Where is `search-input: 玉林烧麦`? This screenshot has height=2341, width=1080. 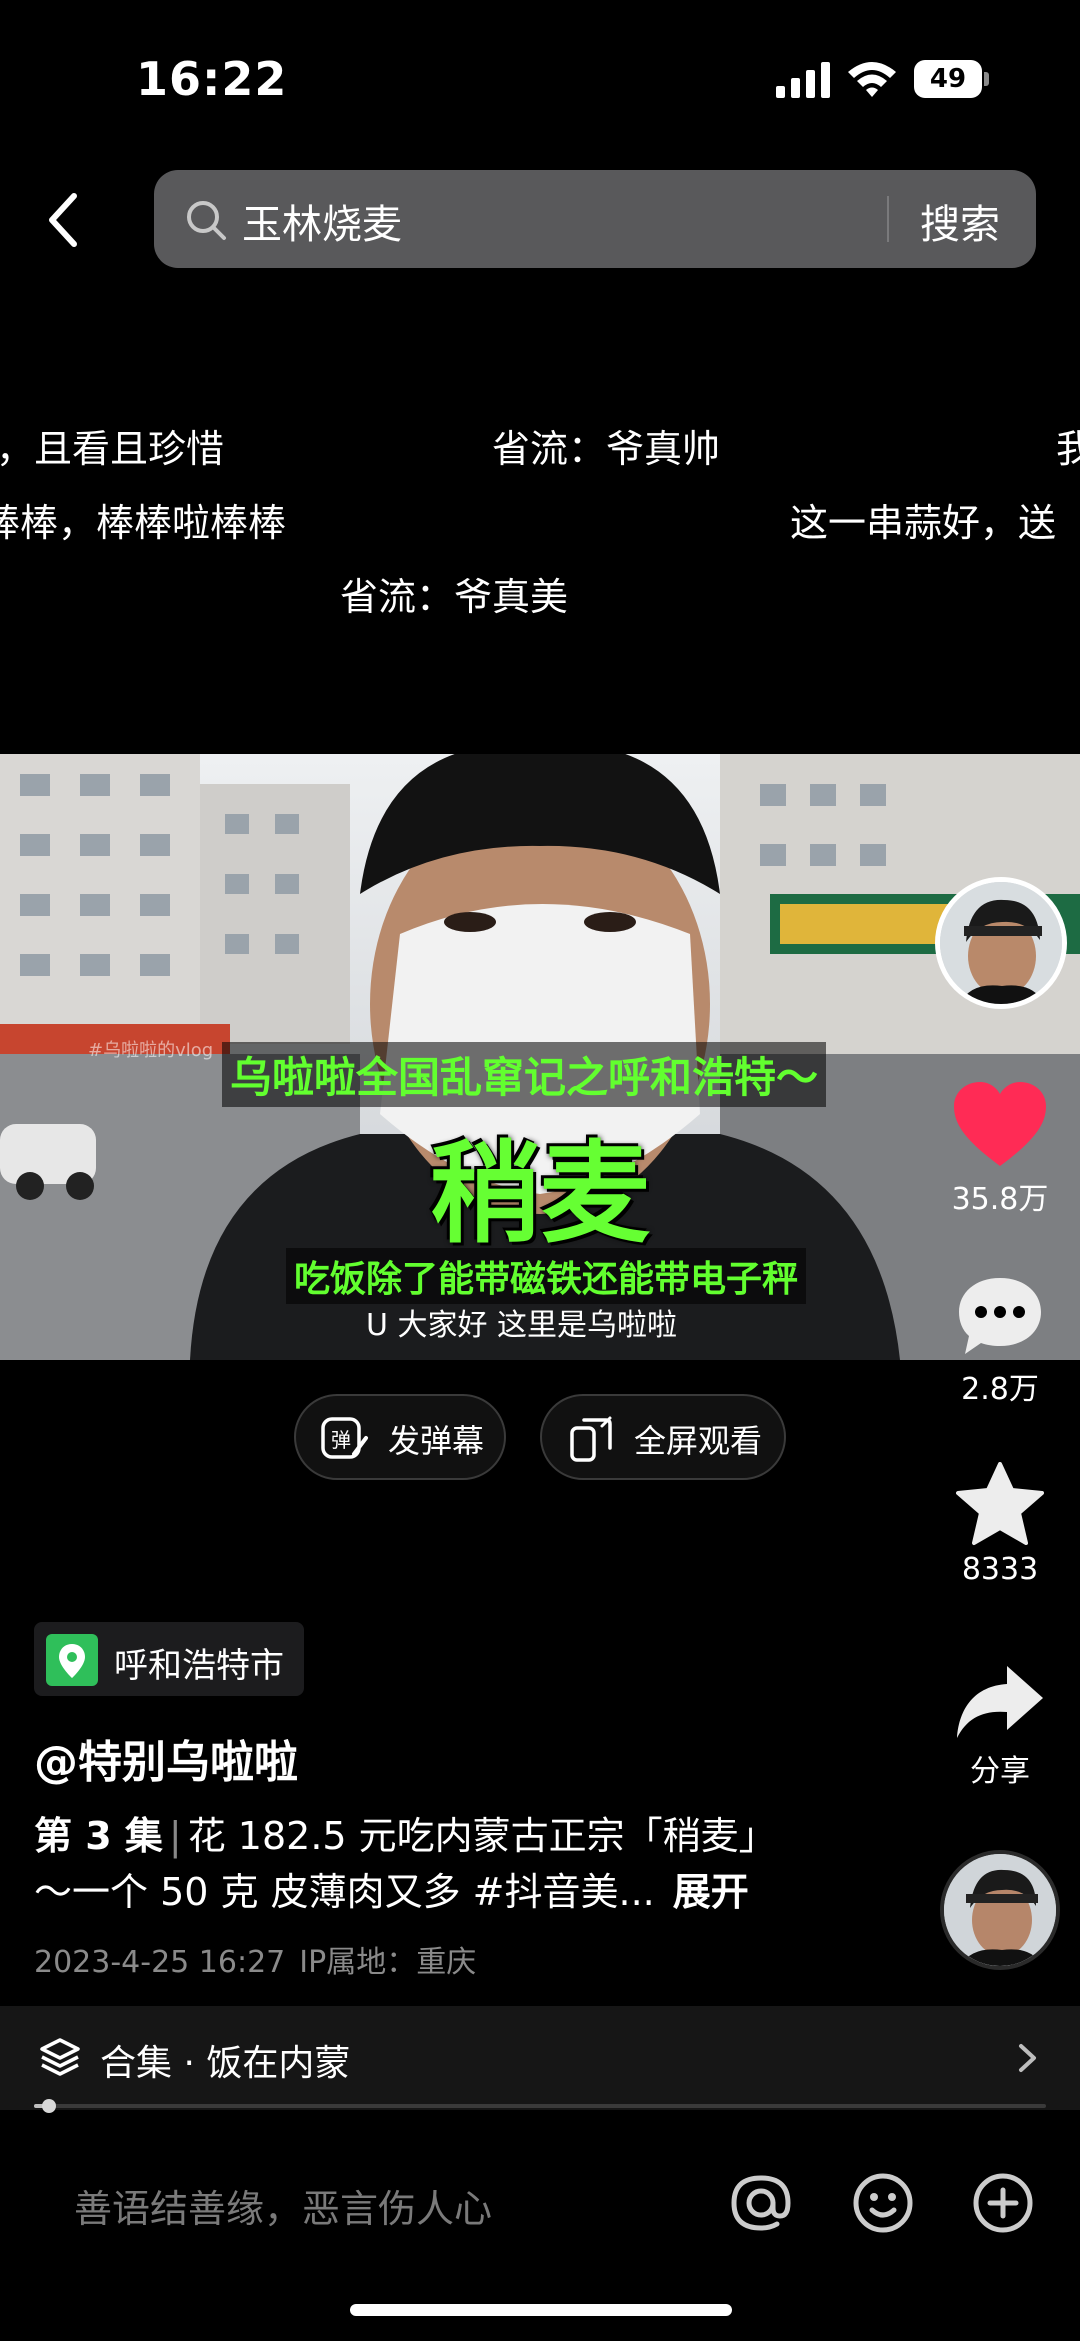
search-input: 玉林烧麦 is located at coordinates (322, 221).